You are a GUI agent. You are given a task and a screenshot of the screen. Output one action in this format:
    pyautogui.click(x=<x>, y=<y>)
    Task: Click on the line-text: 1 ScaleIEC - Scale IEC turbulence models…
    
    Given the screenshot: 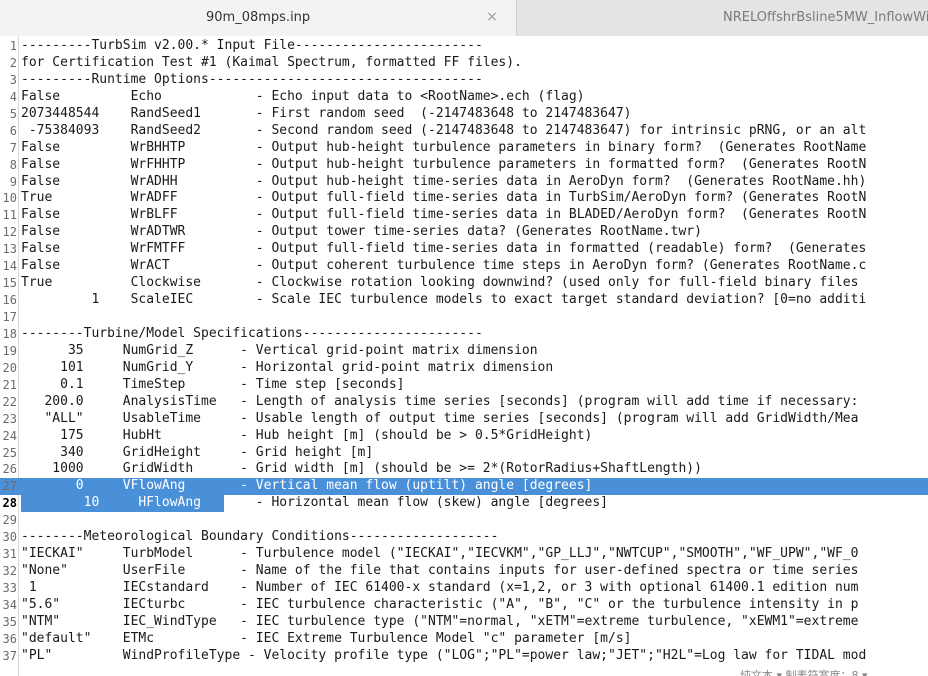 What is the action you would take?
    pyautogui.click(x=444, y=300)
    